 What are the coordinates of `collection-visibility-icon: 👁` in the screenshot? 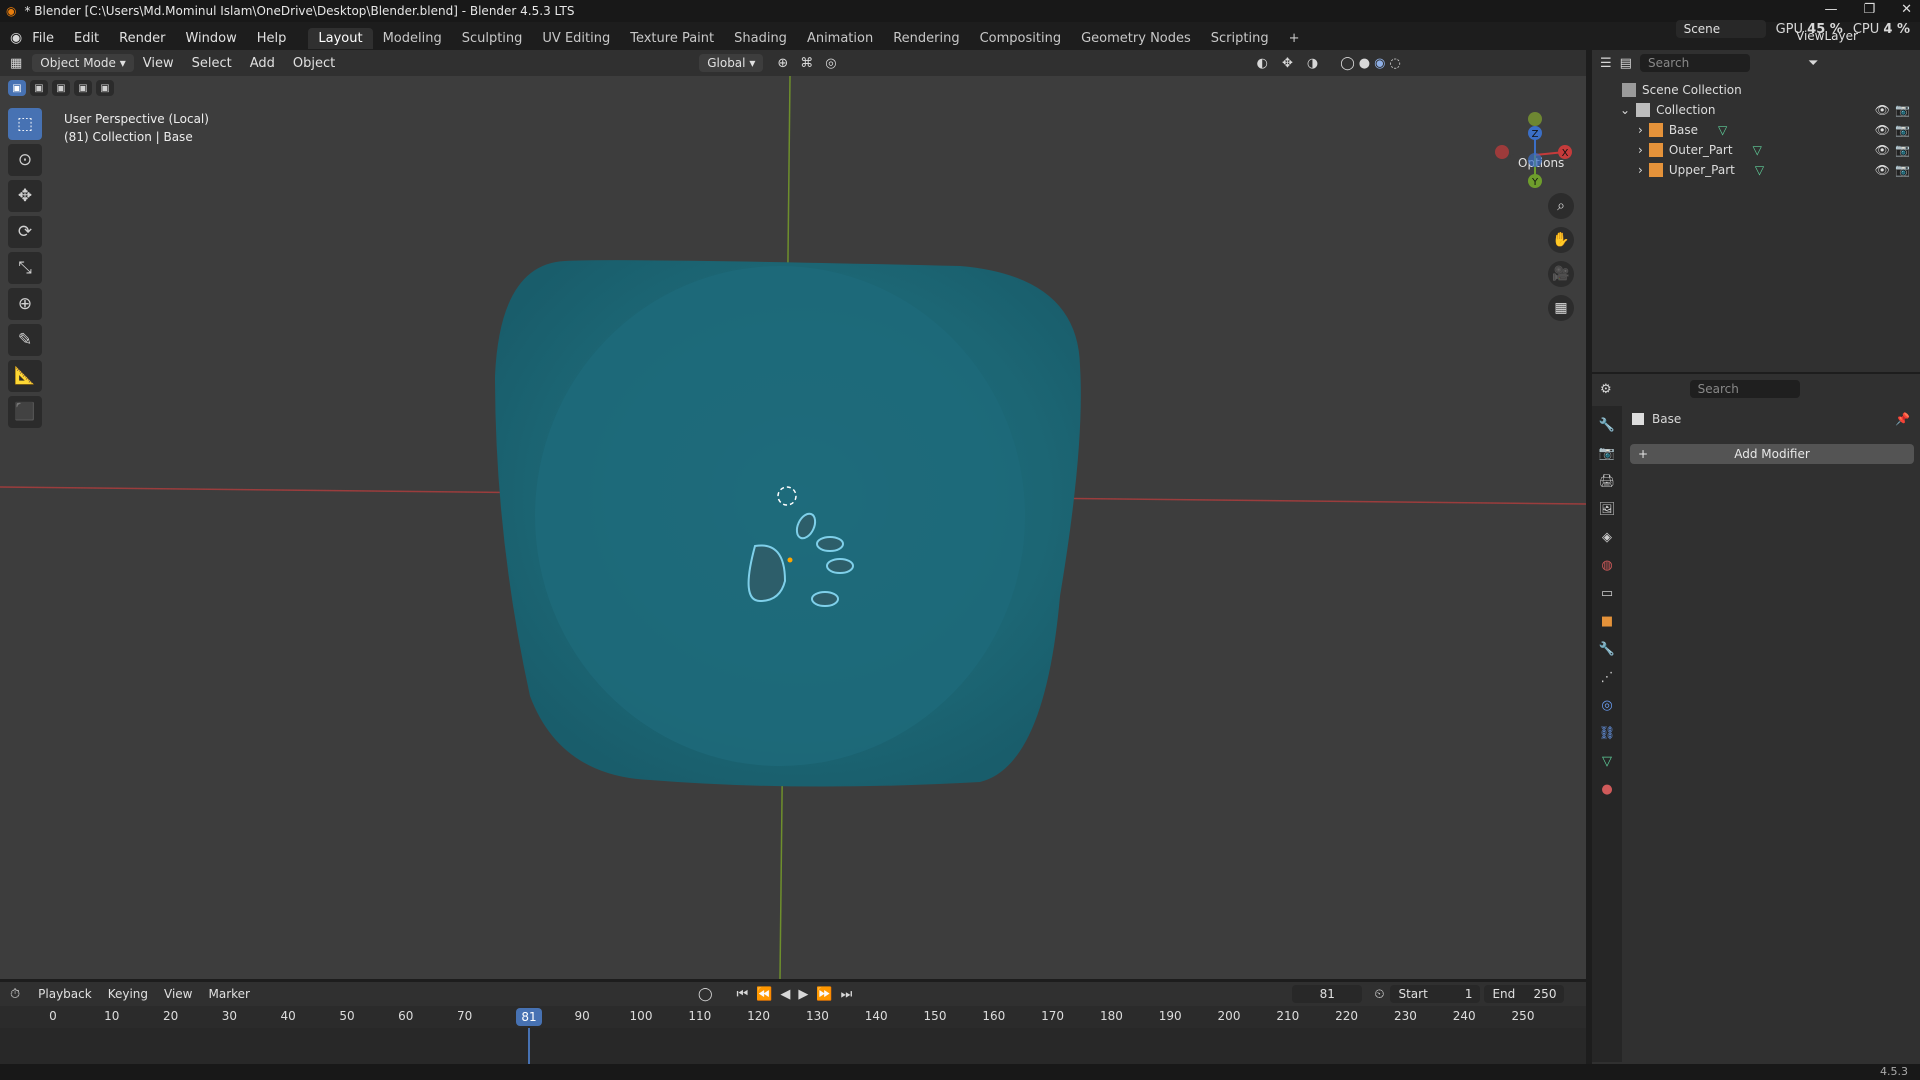 It's located at (1882, 110).